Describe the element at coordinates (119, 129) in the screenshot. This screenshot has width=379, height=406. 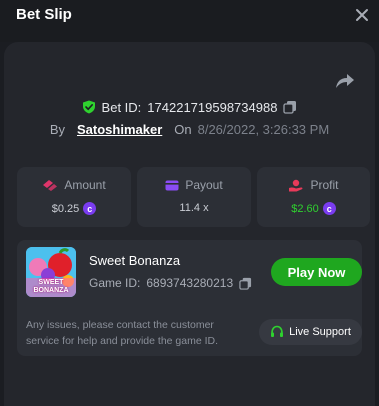
I see `username-link: Satoshimaker` at that location.